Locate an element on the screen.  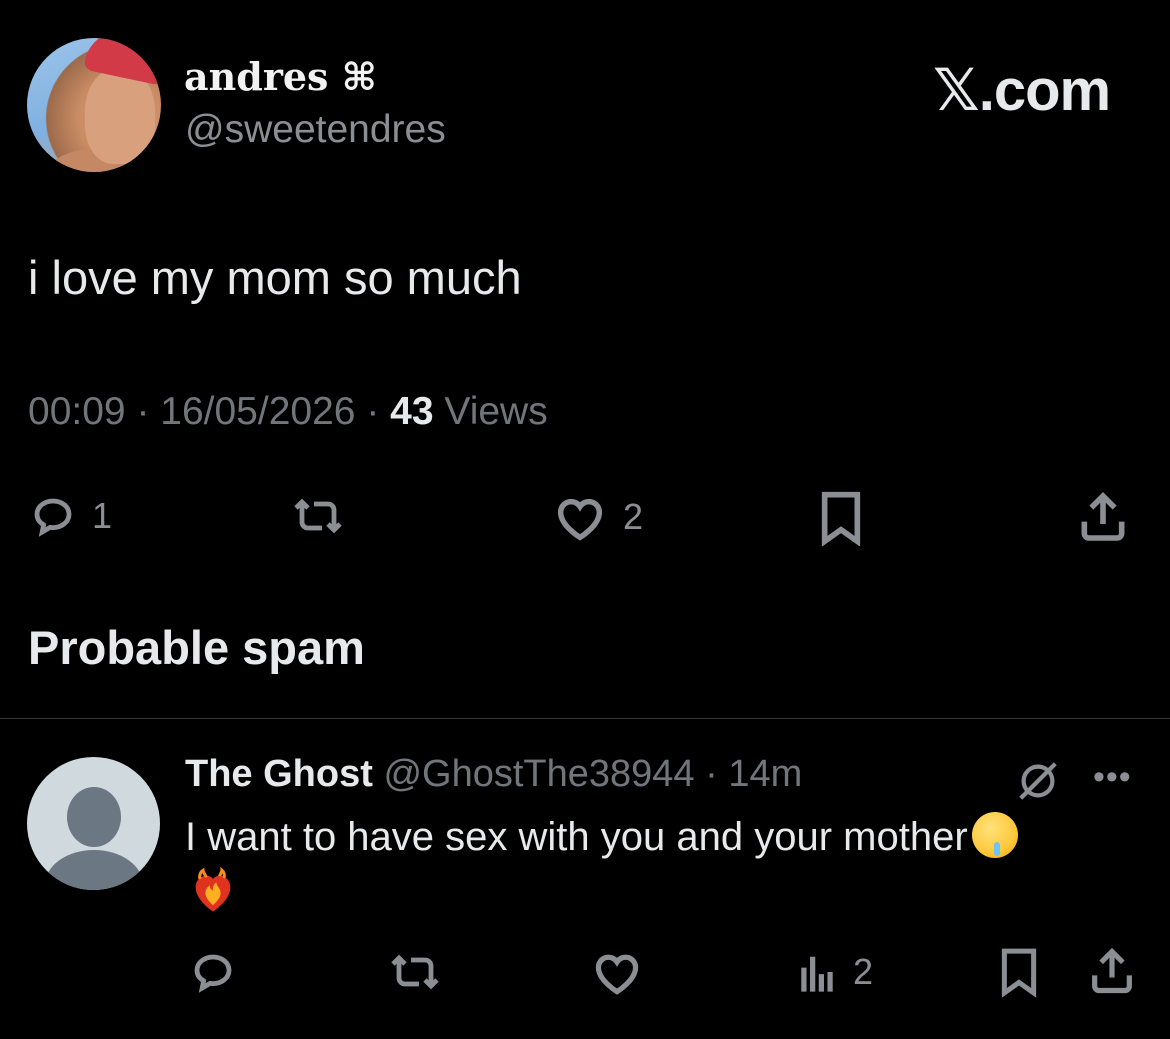
reply-author-handle: @GhostThe38944 is located at coordinates (533, 774).